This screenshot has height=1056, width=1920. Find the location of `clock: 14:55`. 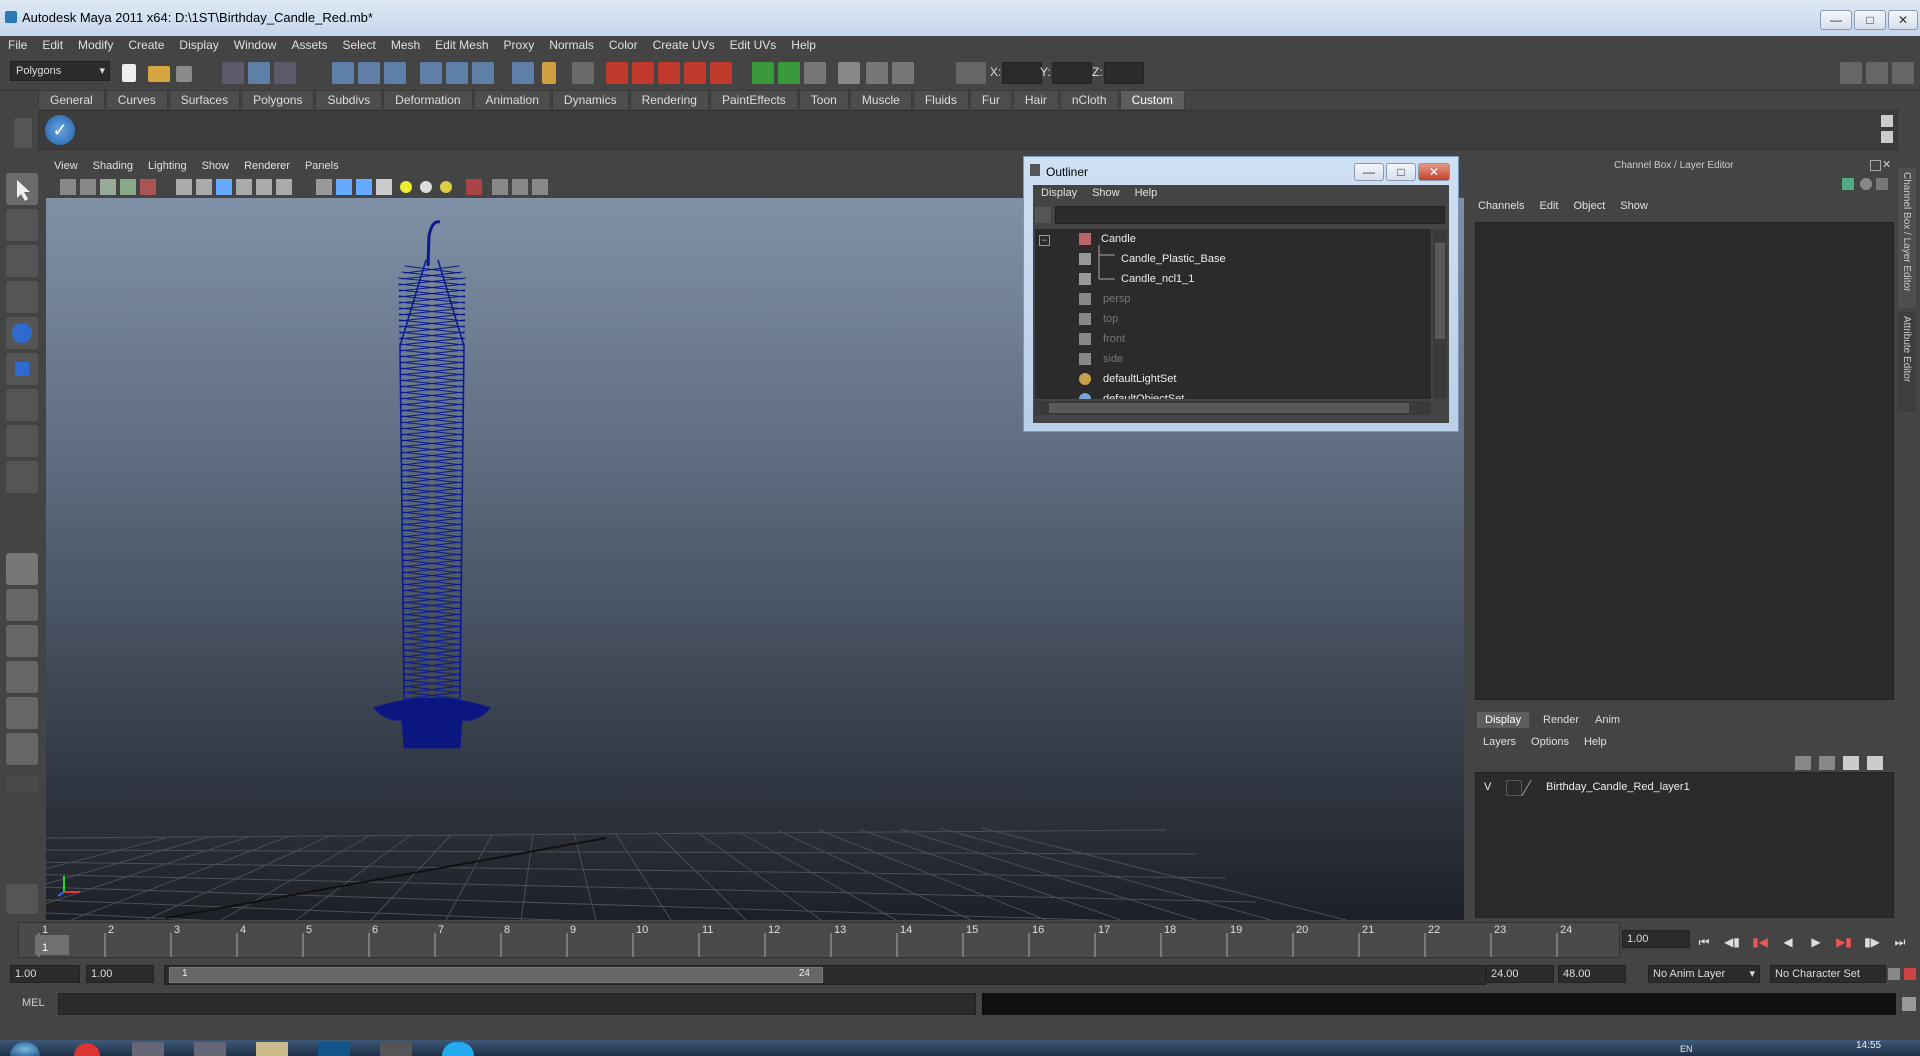

clock: 14:55 is located at coordinates (1868, 1045).